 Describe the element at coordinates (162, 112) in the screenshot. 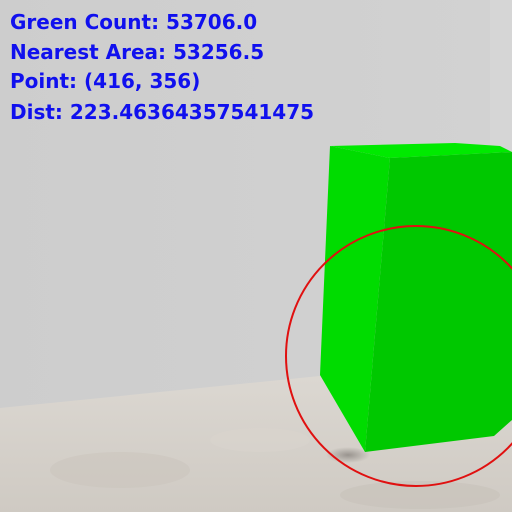

I see `distance-label: Dist: 223.46364357541475` at that location.